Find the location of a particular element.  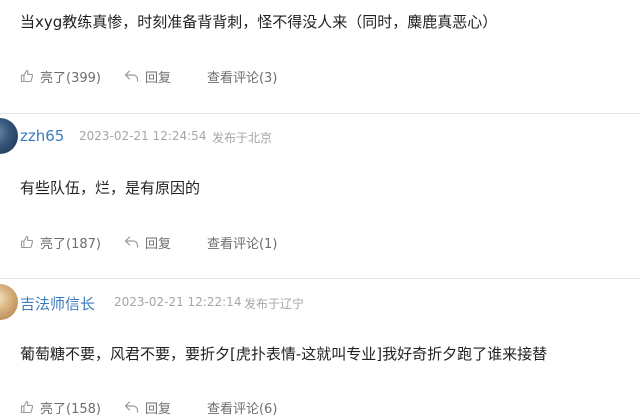

comment-actions: 亮了(187) 回复 查看评论(1) is located at coordinates (148, 242).